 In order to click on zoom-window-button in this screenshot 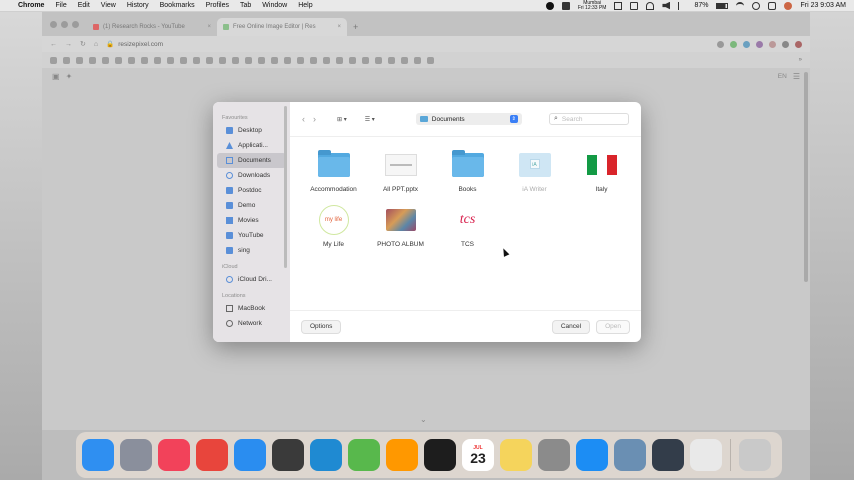, I will do `click(75, 24)`.